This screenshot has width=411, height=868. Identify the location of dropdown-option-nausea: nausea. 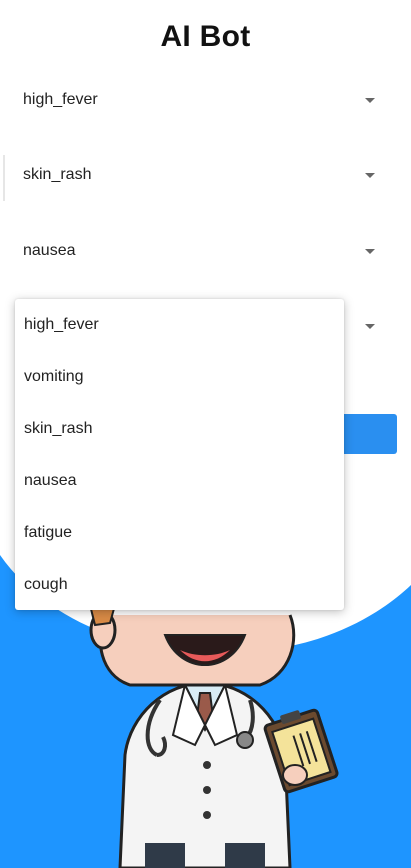
(179, 481).